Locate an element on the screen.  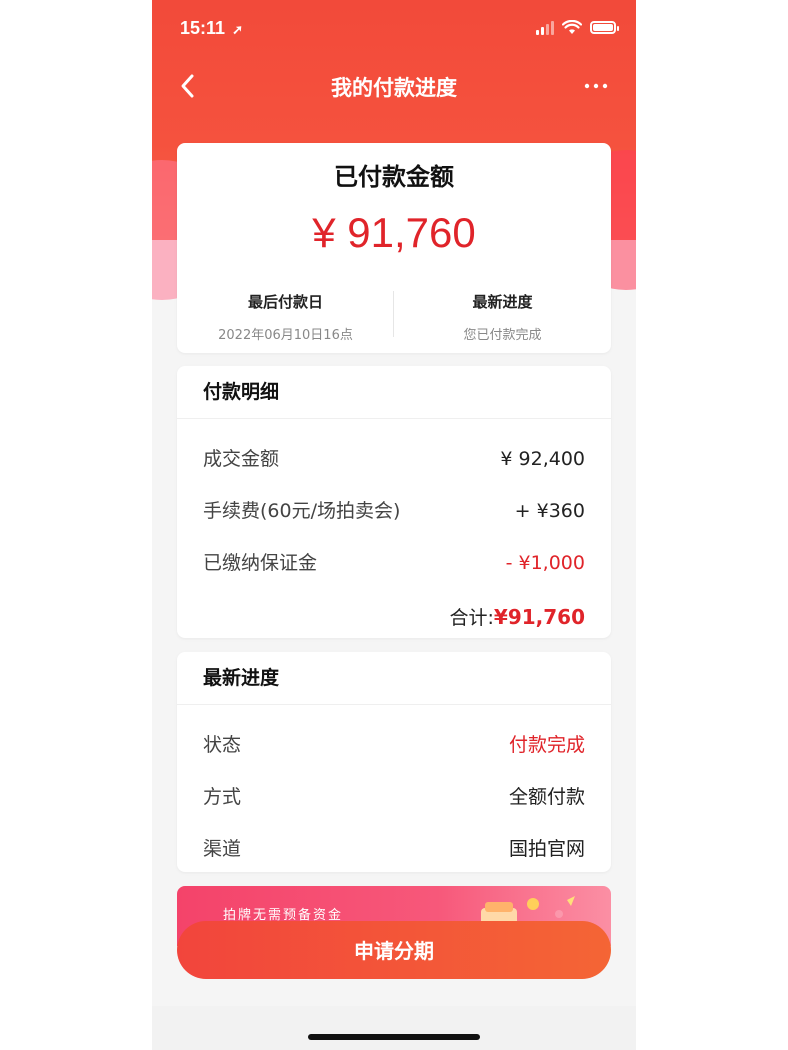
summary-columns: 最后付款日 2022年06月10日16点 最新进度 您已付款完成 is located at coordinates (394, 317).